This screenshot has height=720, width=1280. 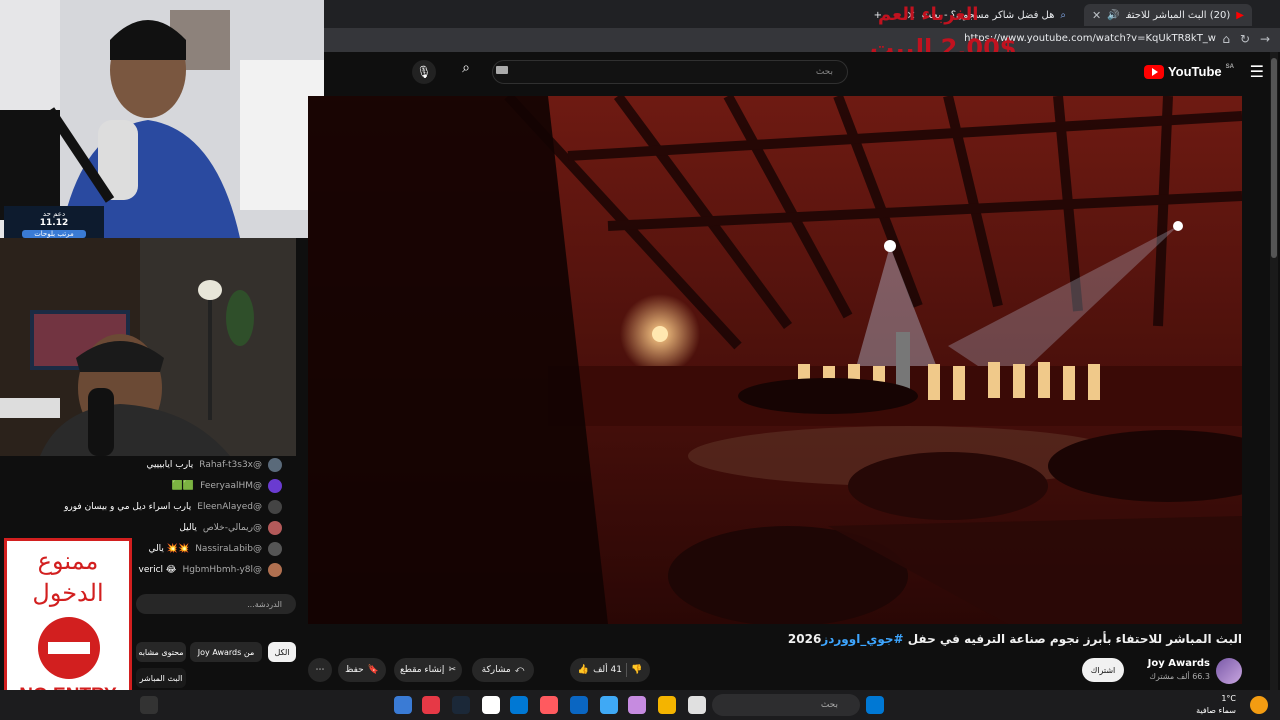 What do you see at coordinates (362, 670) in the screenshot?
I see `save-button: 🔖 حفظ` at bounding box center [362, 670].